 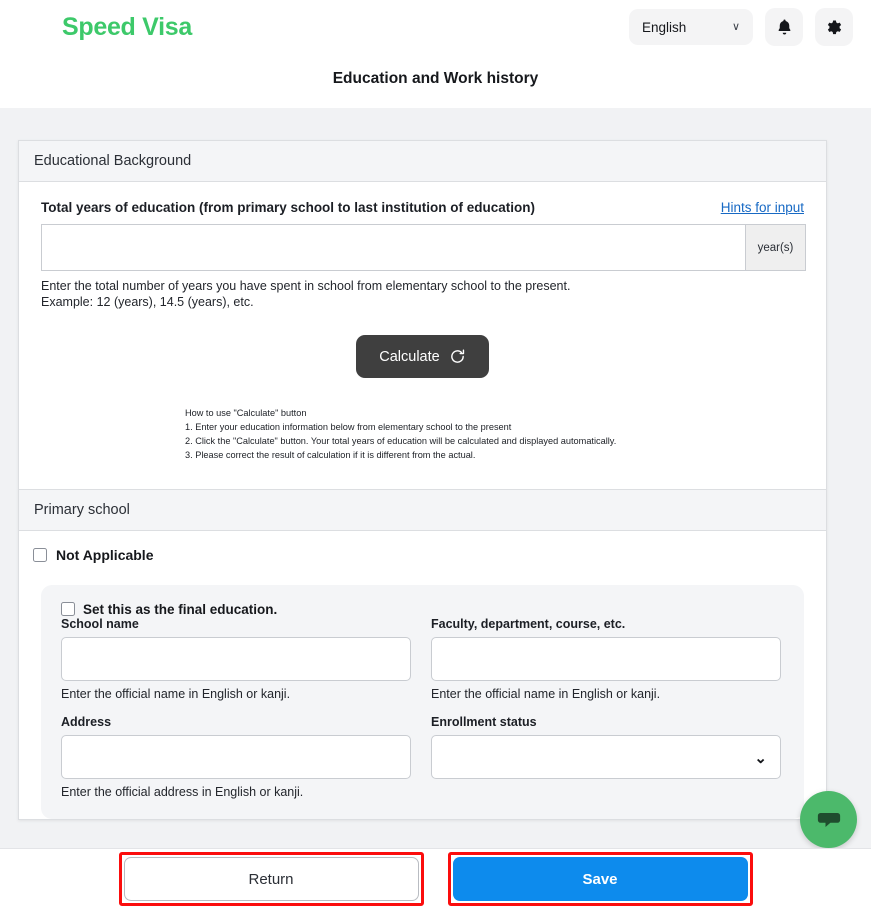 What do you see at coordinates (393, 247) in the screenshot?
I see `total-years-input` at bounding box center [393, 247].